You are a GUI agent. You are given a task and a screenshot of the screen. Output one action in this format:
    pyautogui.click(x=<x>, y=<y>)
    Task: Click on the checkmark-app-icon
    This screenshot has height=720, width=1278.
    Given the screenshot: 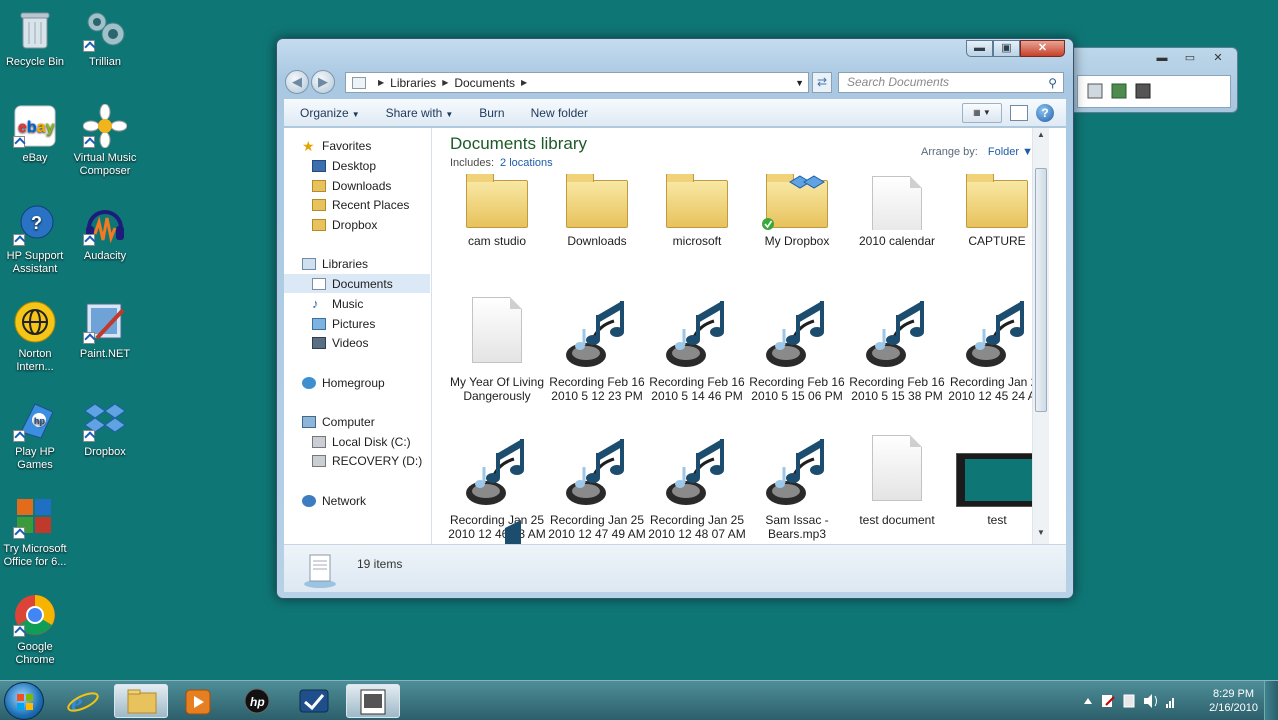 What is the action you would take?
    pyautogui.click(x=314, y=701)
    